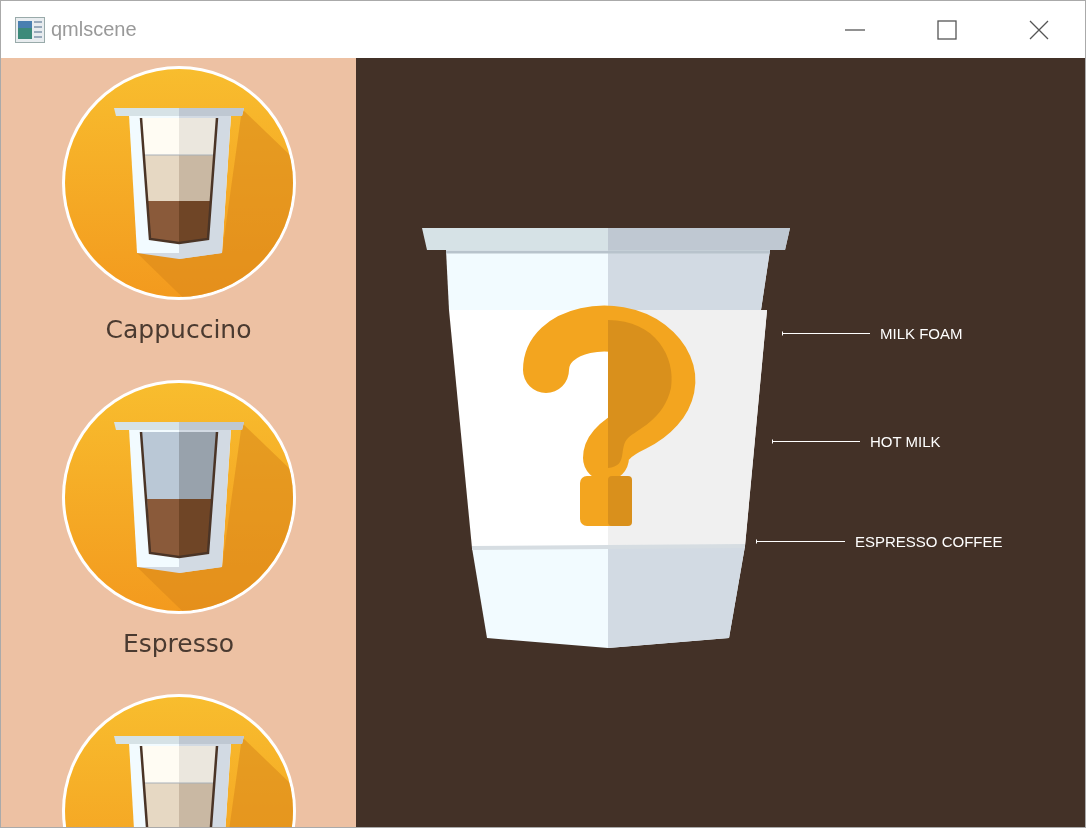 This screenshot has height=828, width=1086. Describe the element at coordinates (94, 29) in the screenshot. I see `window-title: qmlscene` at that location.